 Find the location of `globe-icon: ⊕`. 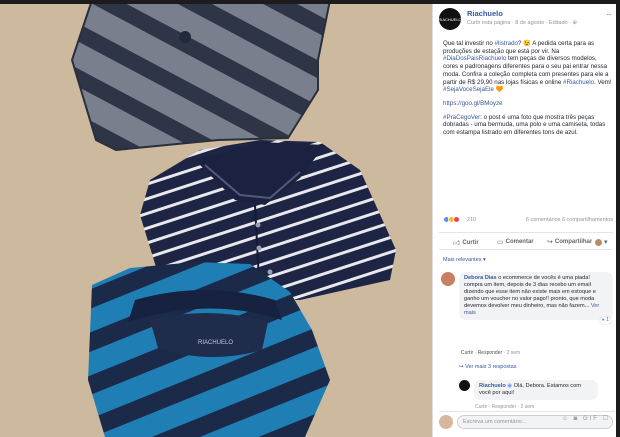

globe-icon: ⊕ is located at coordinates (575, 23).